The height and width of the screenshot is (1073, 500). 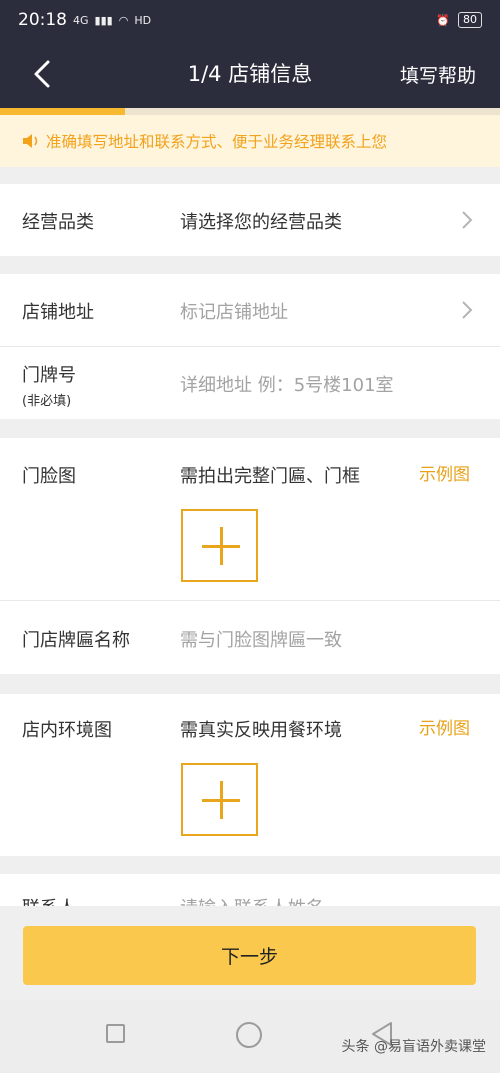 I want to click on storefront-add-photo-button, so click(x=219, y=545).